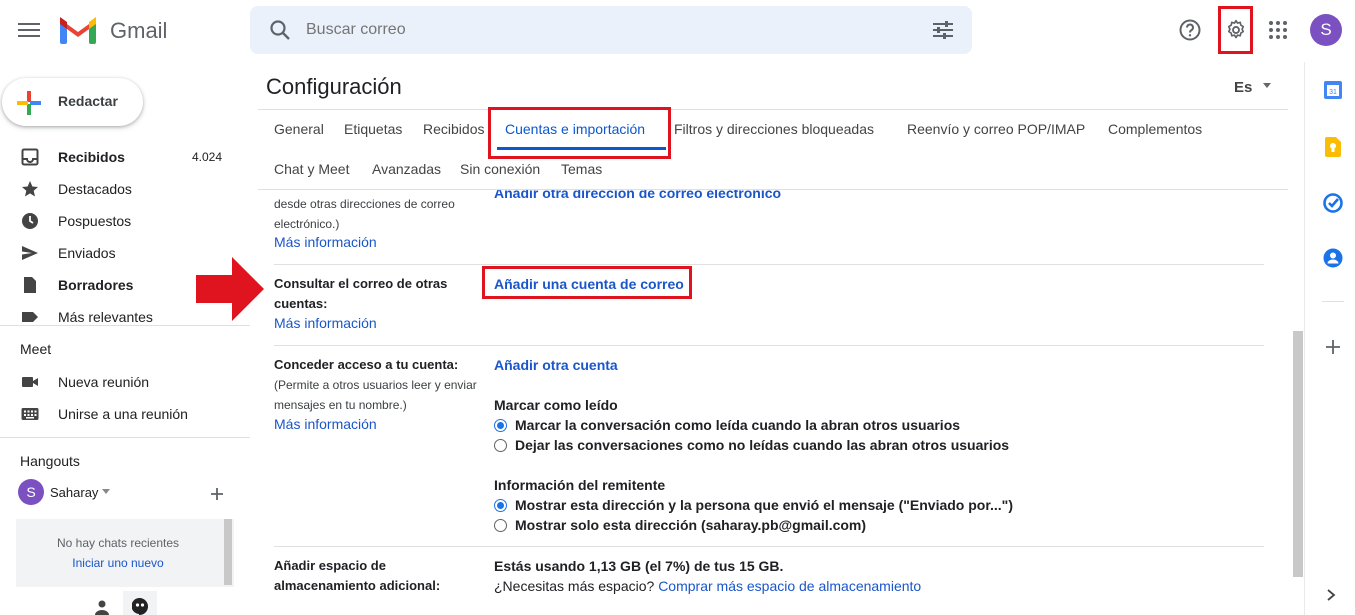 This screenshot has width=1355, height=615. What do you see at coordinates (30, 382) in the screenshot?
I see `video-camera-icon` at bounding box center [30, 382].